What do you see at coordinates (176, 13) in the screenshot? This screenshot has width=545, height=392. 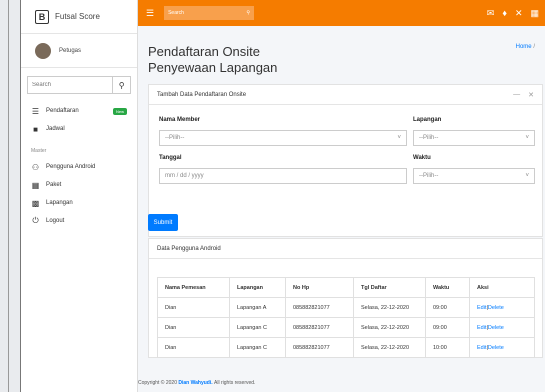 I see `topbar-search-placeholder: Search` at bounding box center [176, 13].